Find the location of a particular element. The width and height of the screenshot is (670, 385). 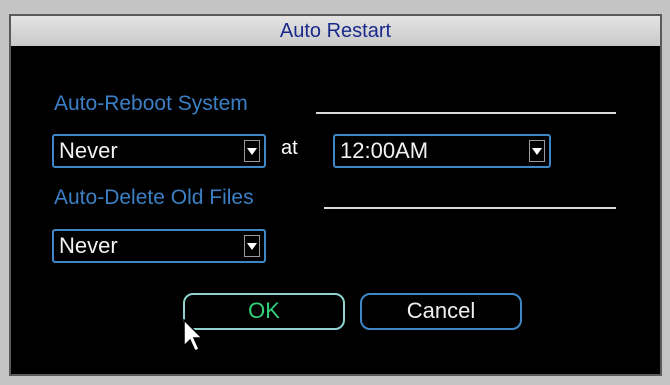

auto-reboot-frequency-value: Never is located at coordinates (88, 150).